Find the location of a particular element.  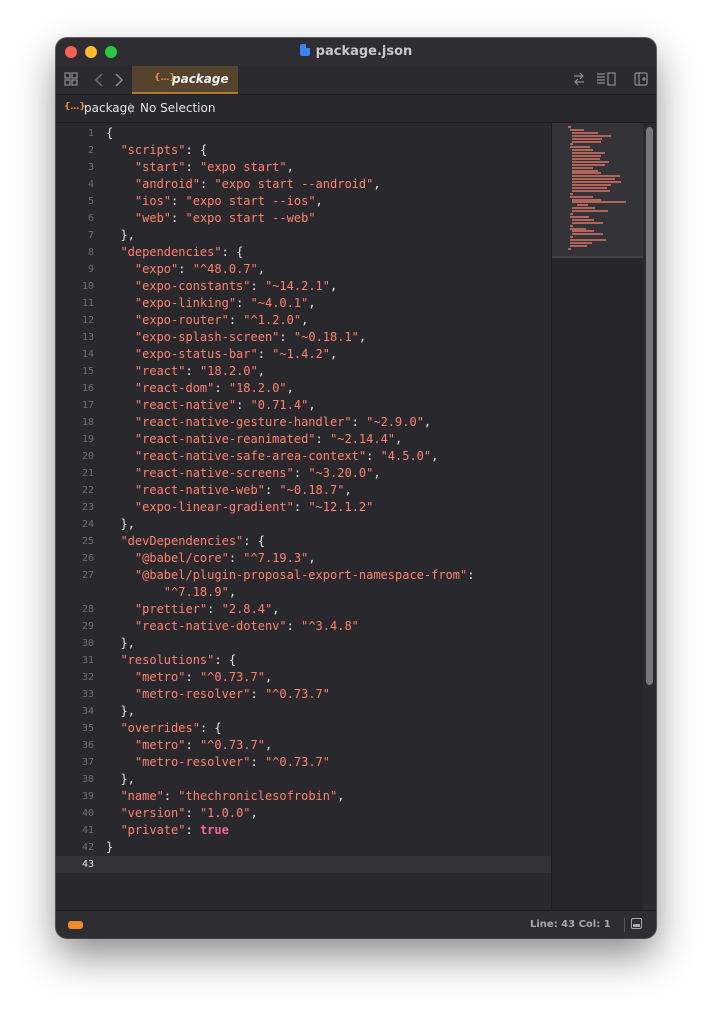

line-number: 27 is located at coordinates (87, 575).